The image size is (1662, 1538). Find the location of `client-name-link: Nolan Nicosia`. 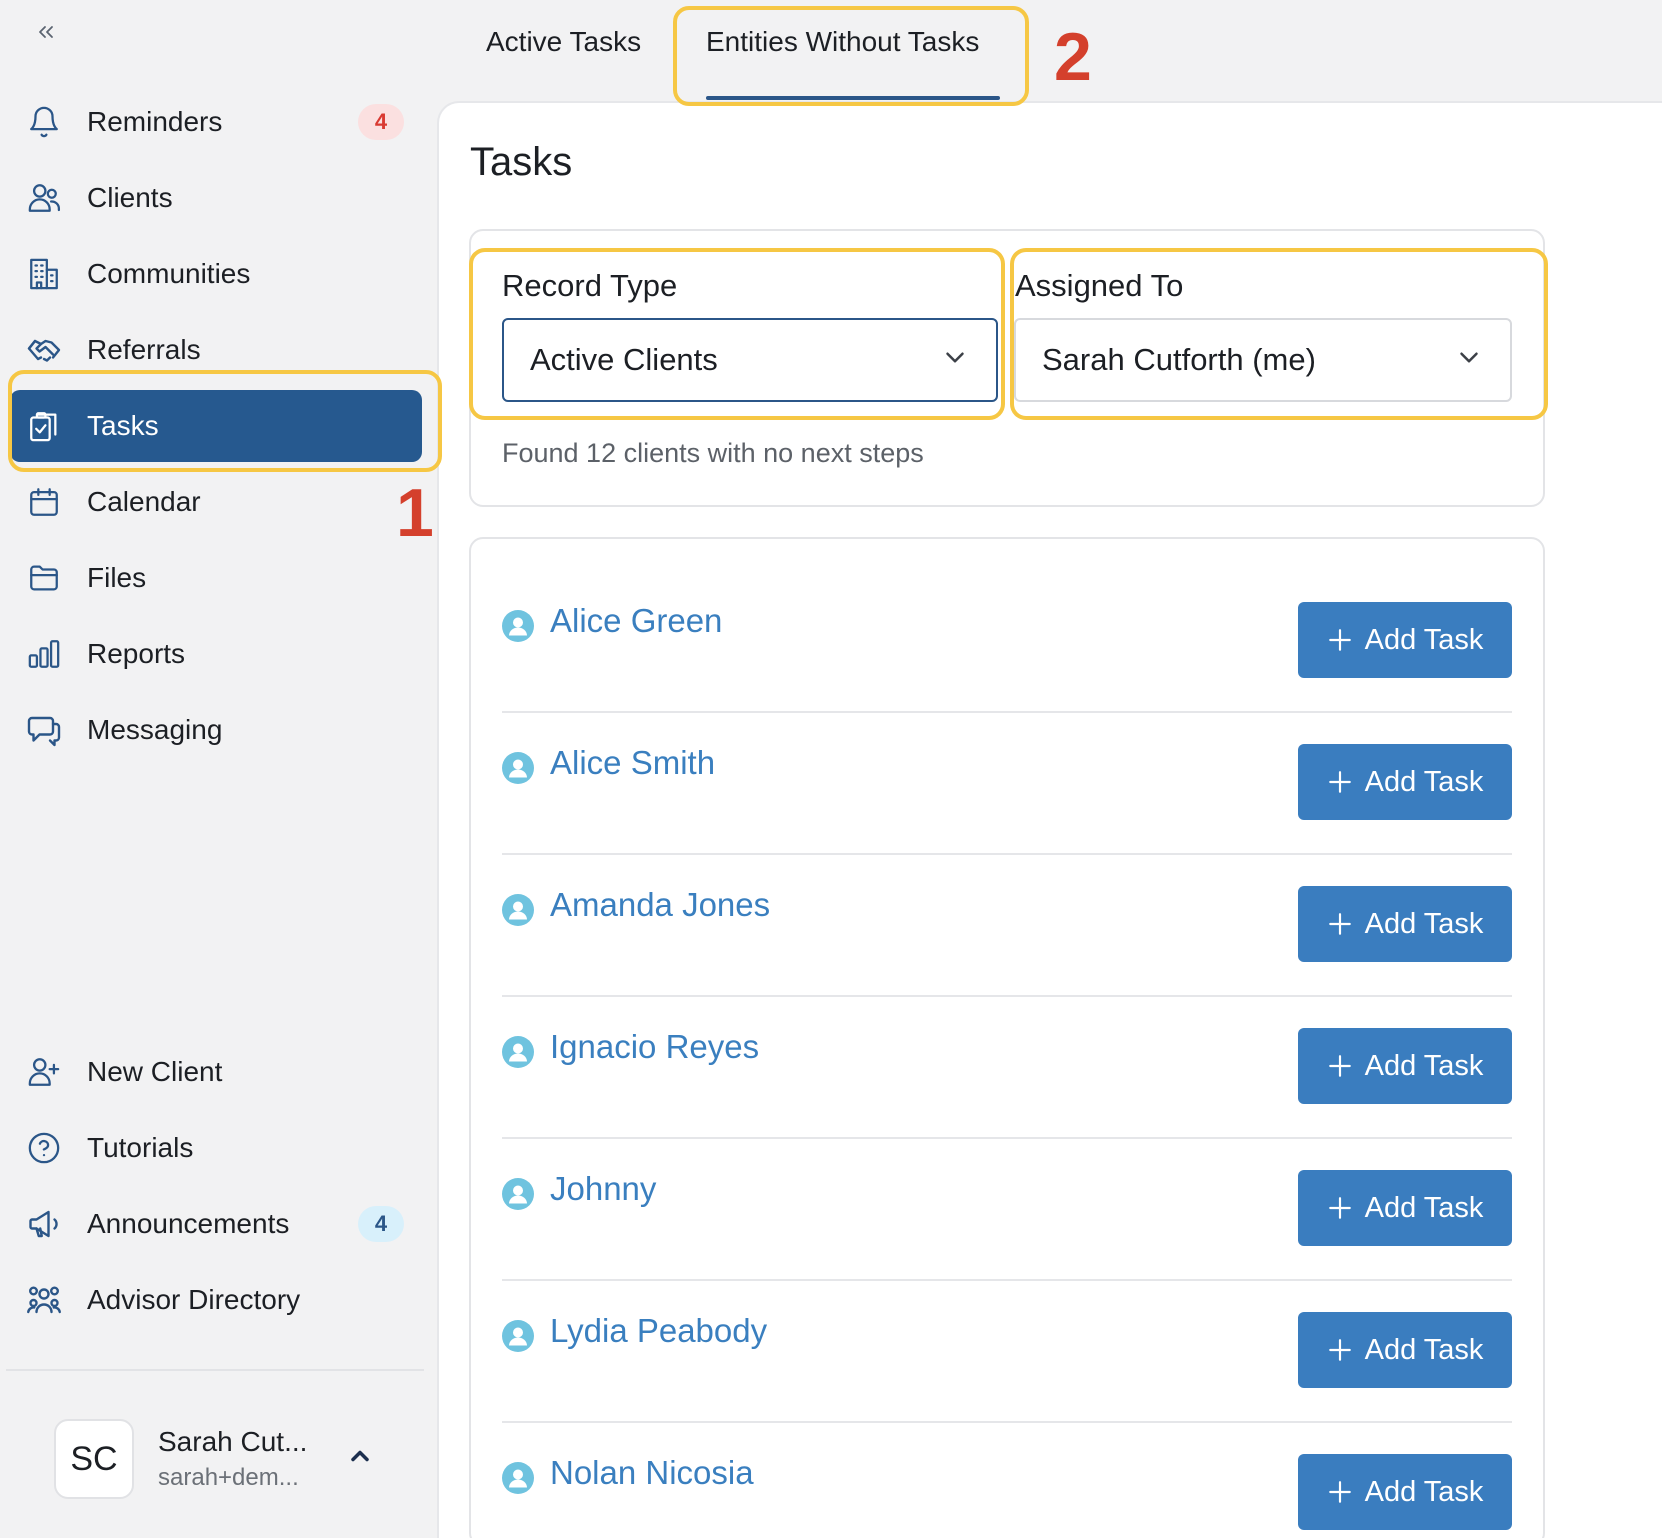

client-name-link: Nolan Nicosia is located at coordinates (652, 1473).